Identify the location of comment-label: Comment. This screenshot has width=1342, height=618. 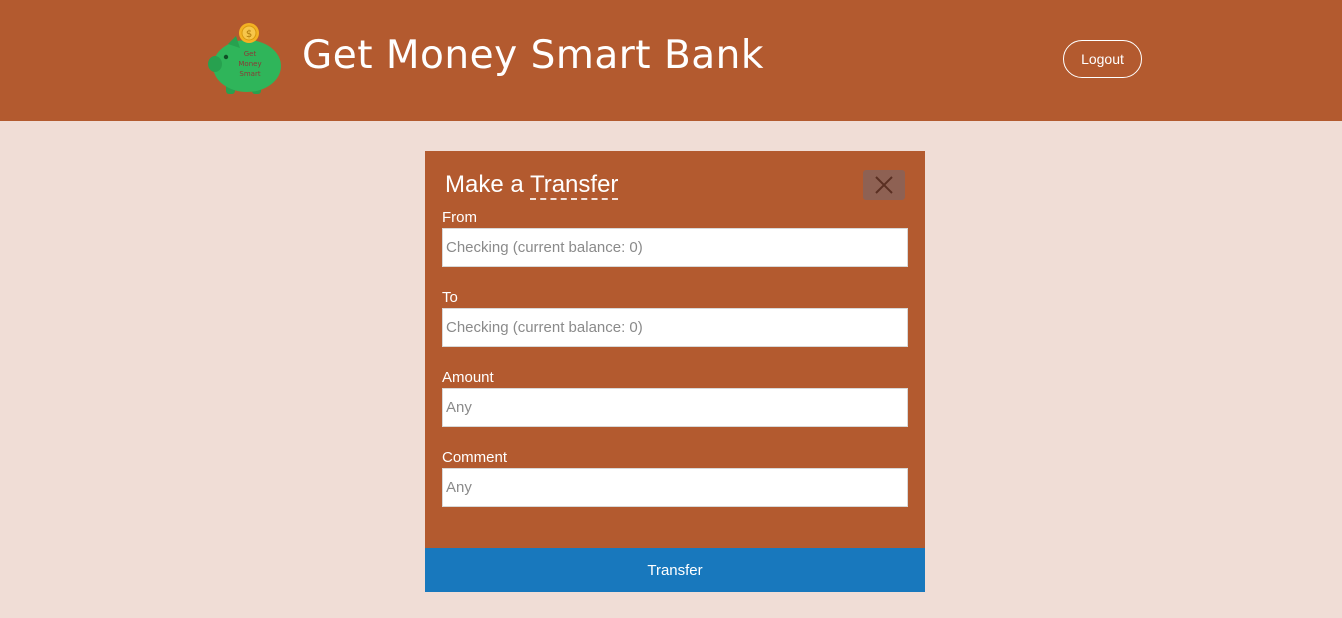
(475, 457).